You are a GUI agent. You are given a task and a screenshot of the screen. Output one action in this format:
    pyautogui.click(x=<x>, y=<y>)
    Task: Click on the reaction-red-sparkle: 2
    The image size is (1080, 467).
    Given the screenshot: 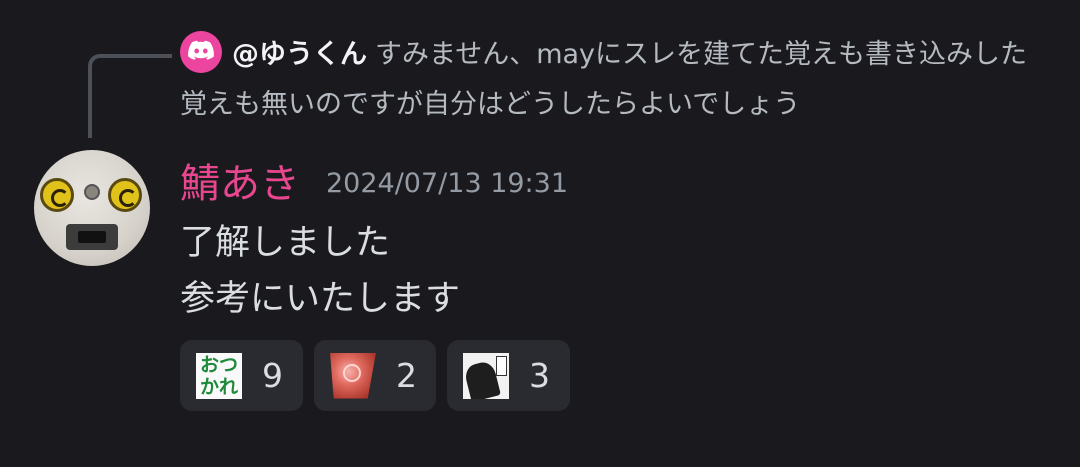 What is the action you would take?
    pyautogui.click(x=375, y=375)
    